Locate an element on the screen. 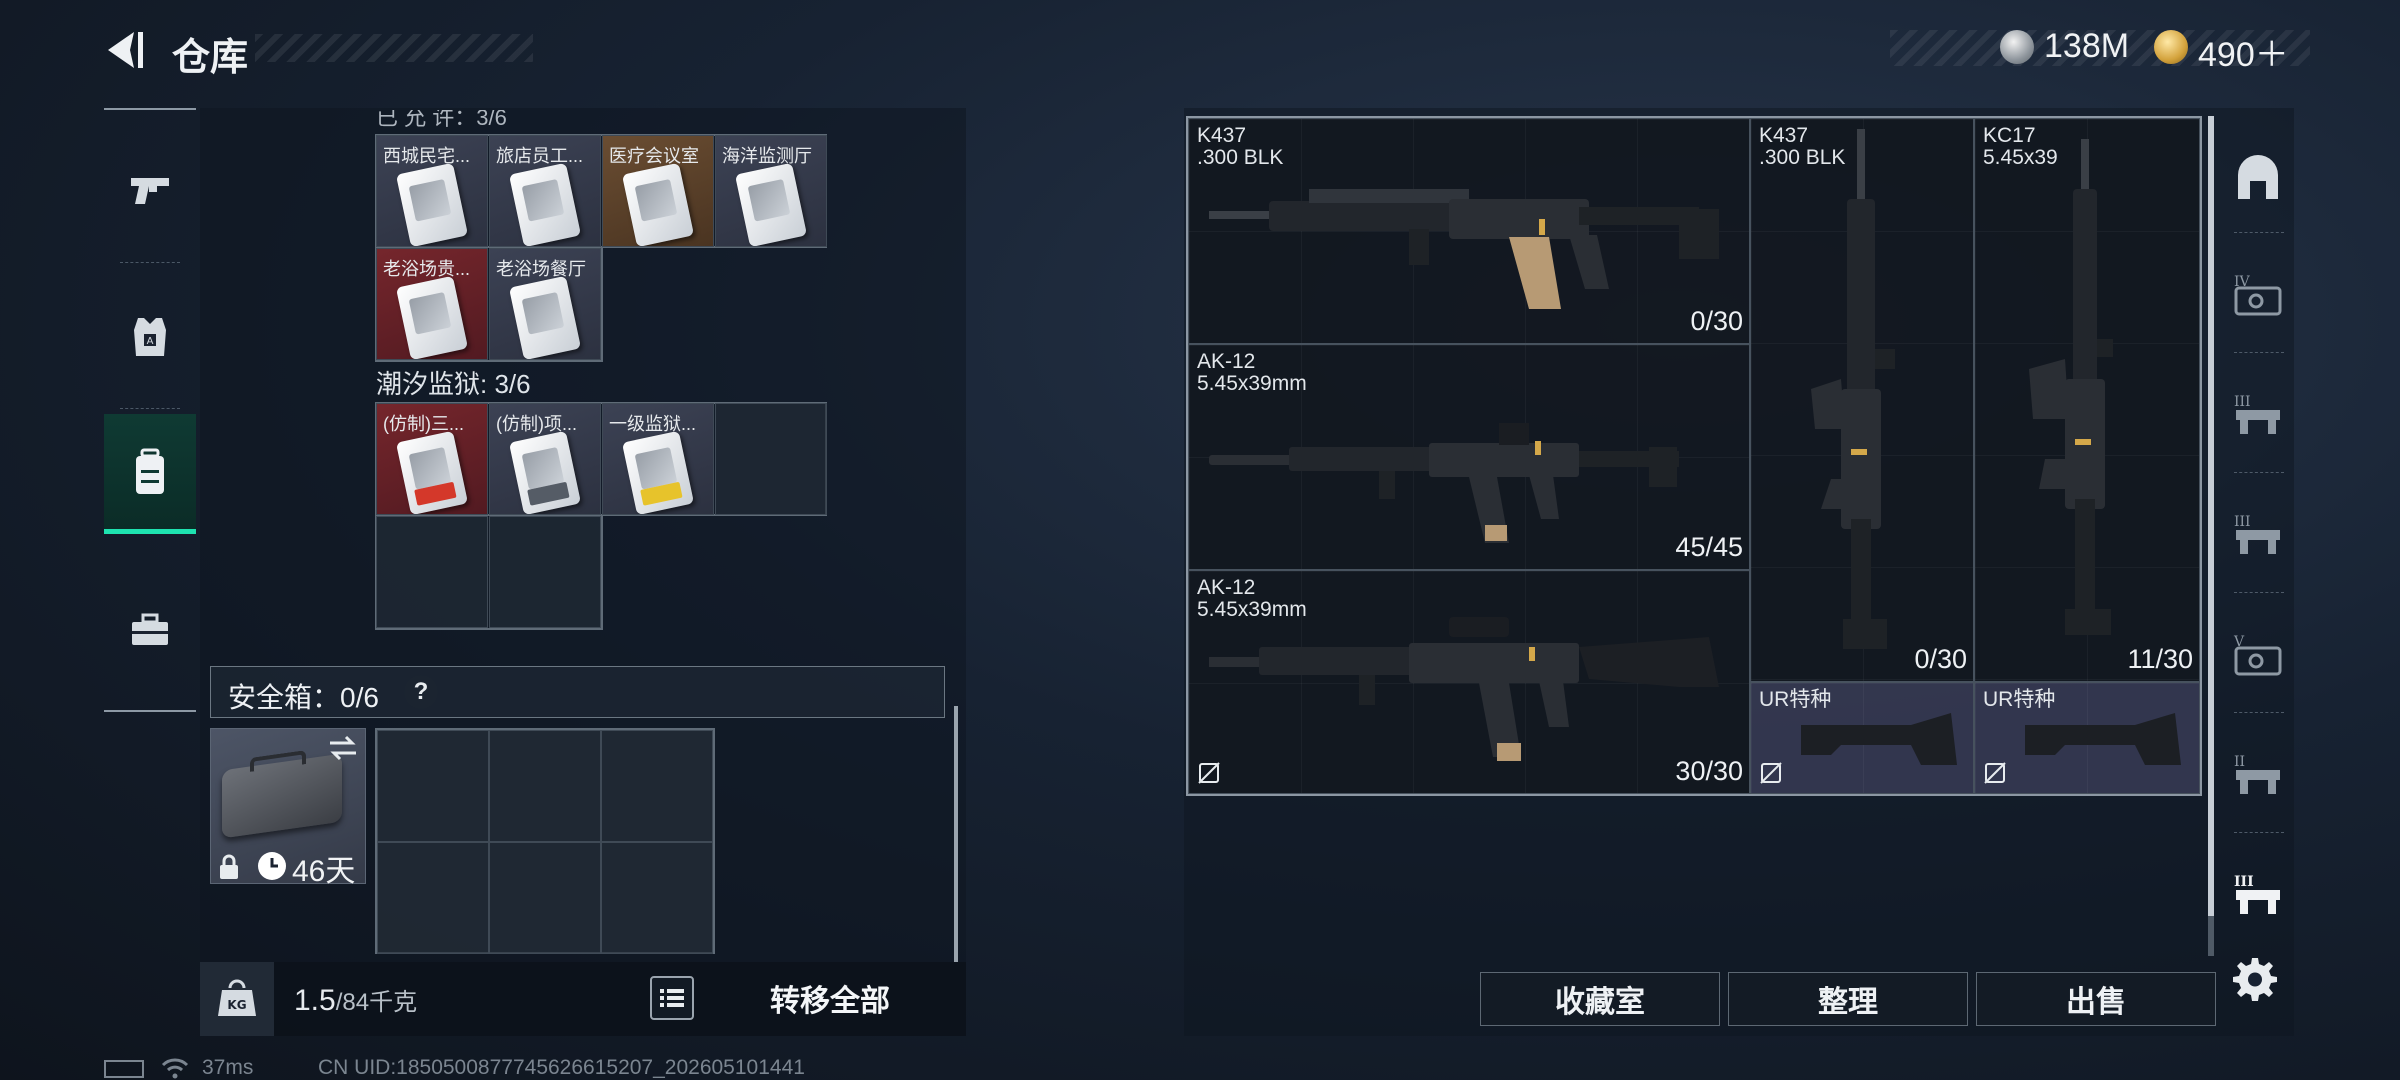  weapon-name: K437 is located at coordinates (1222, 135).